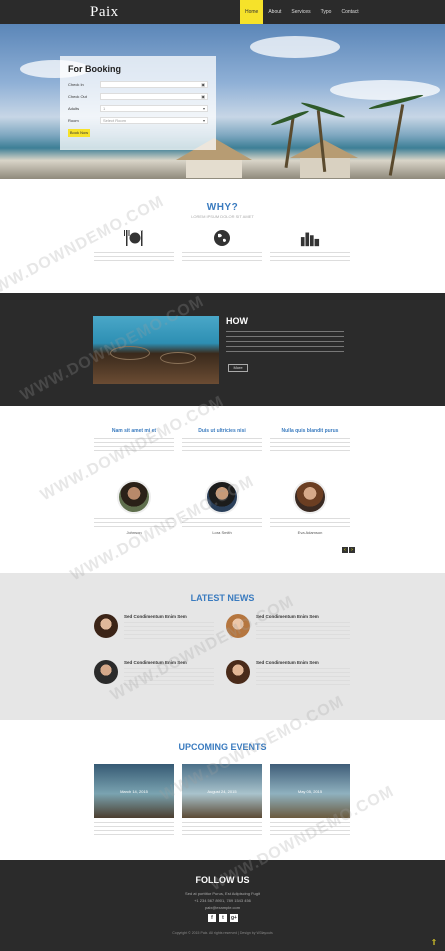  I want to click on adults-select: 1 ▾, so click(154, 108).